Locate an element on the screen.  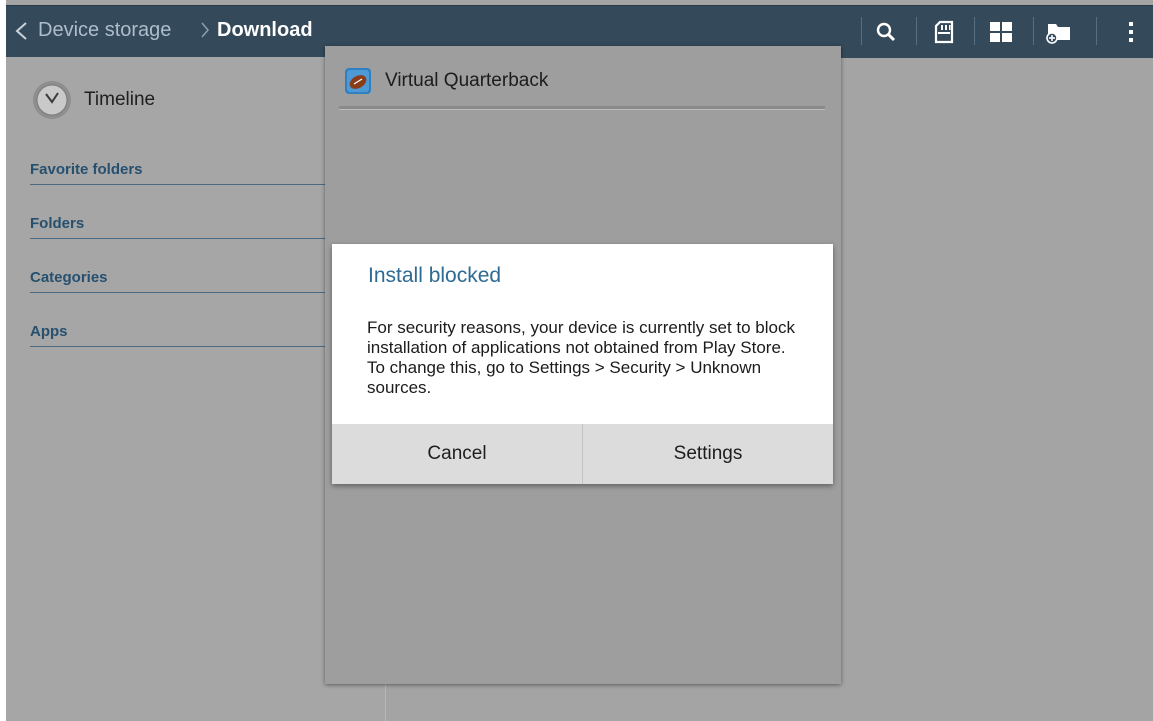
sidebar-section-favorite-folders: Favorite folders is located at coordinates (190, 169).